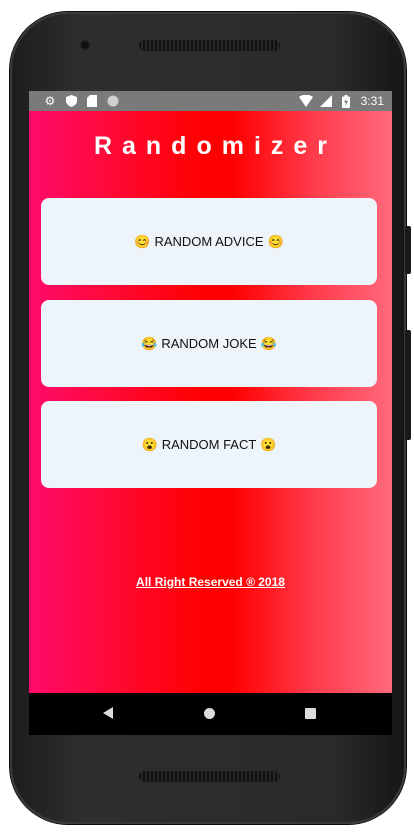 The height and width of the screenshot is (839, 414). I want to click on back-icon, so click(108, 713).